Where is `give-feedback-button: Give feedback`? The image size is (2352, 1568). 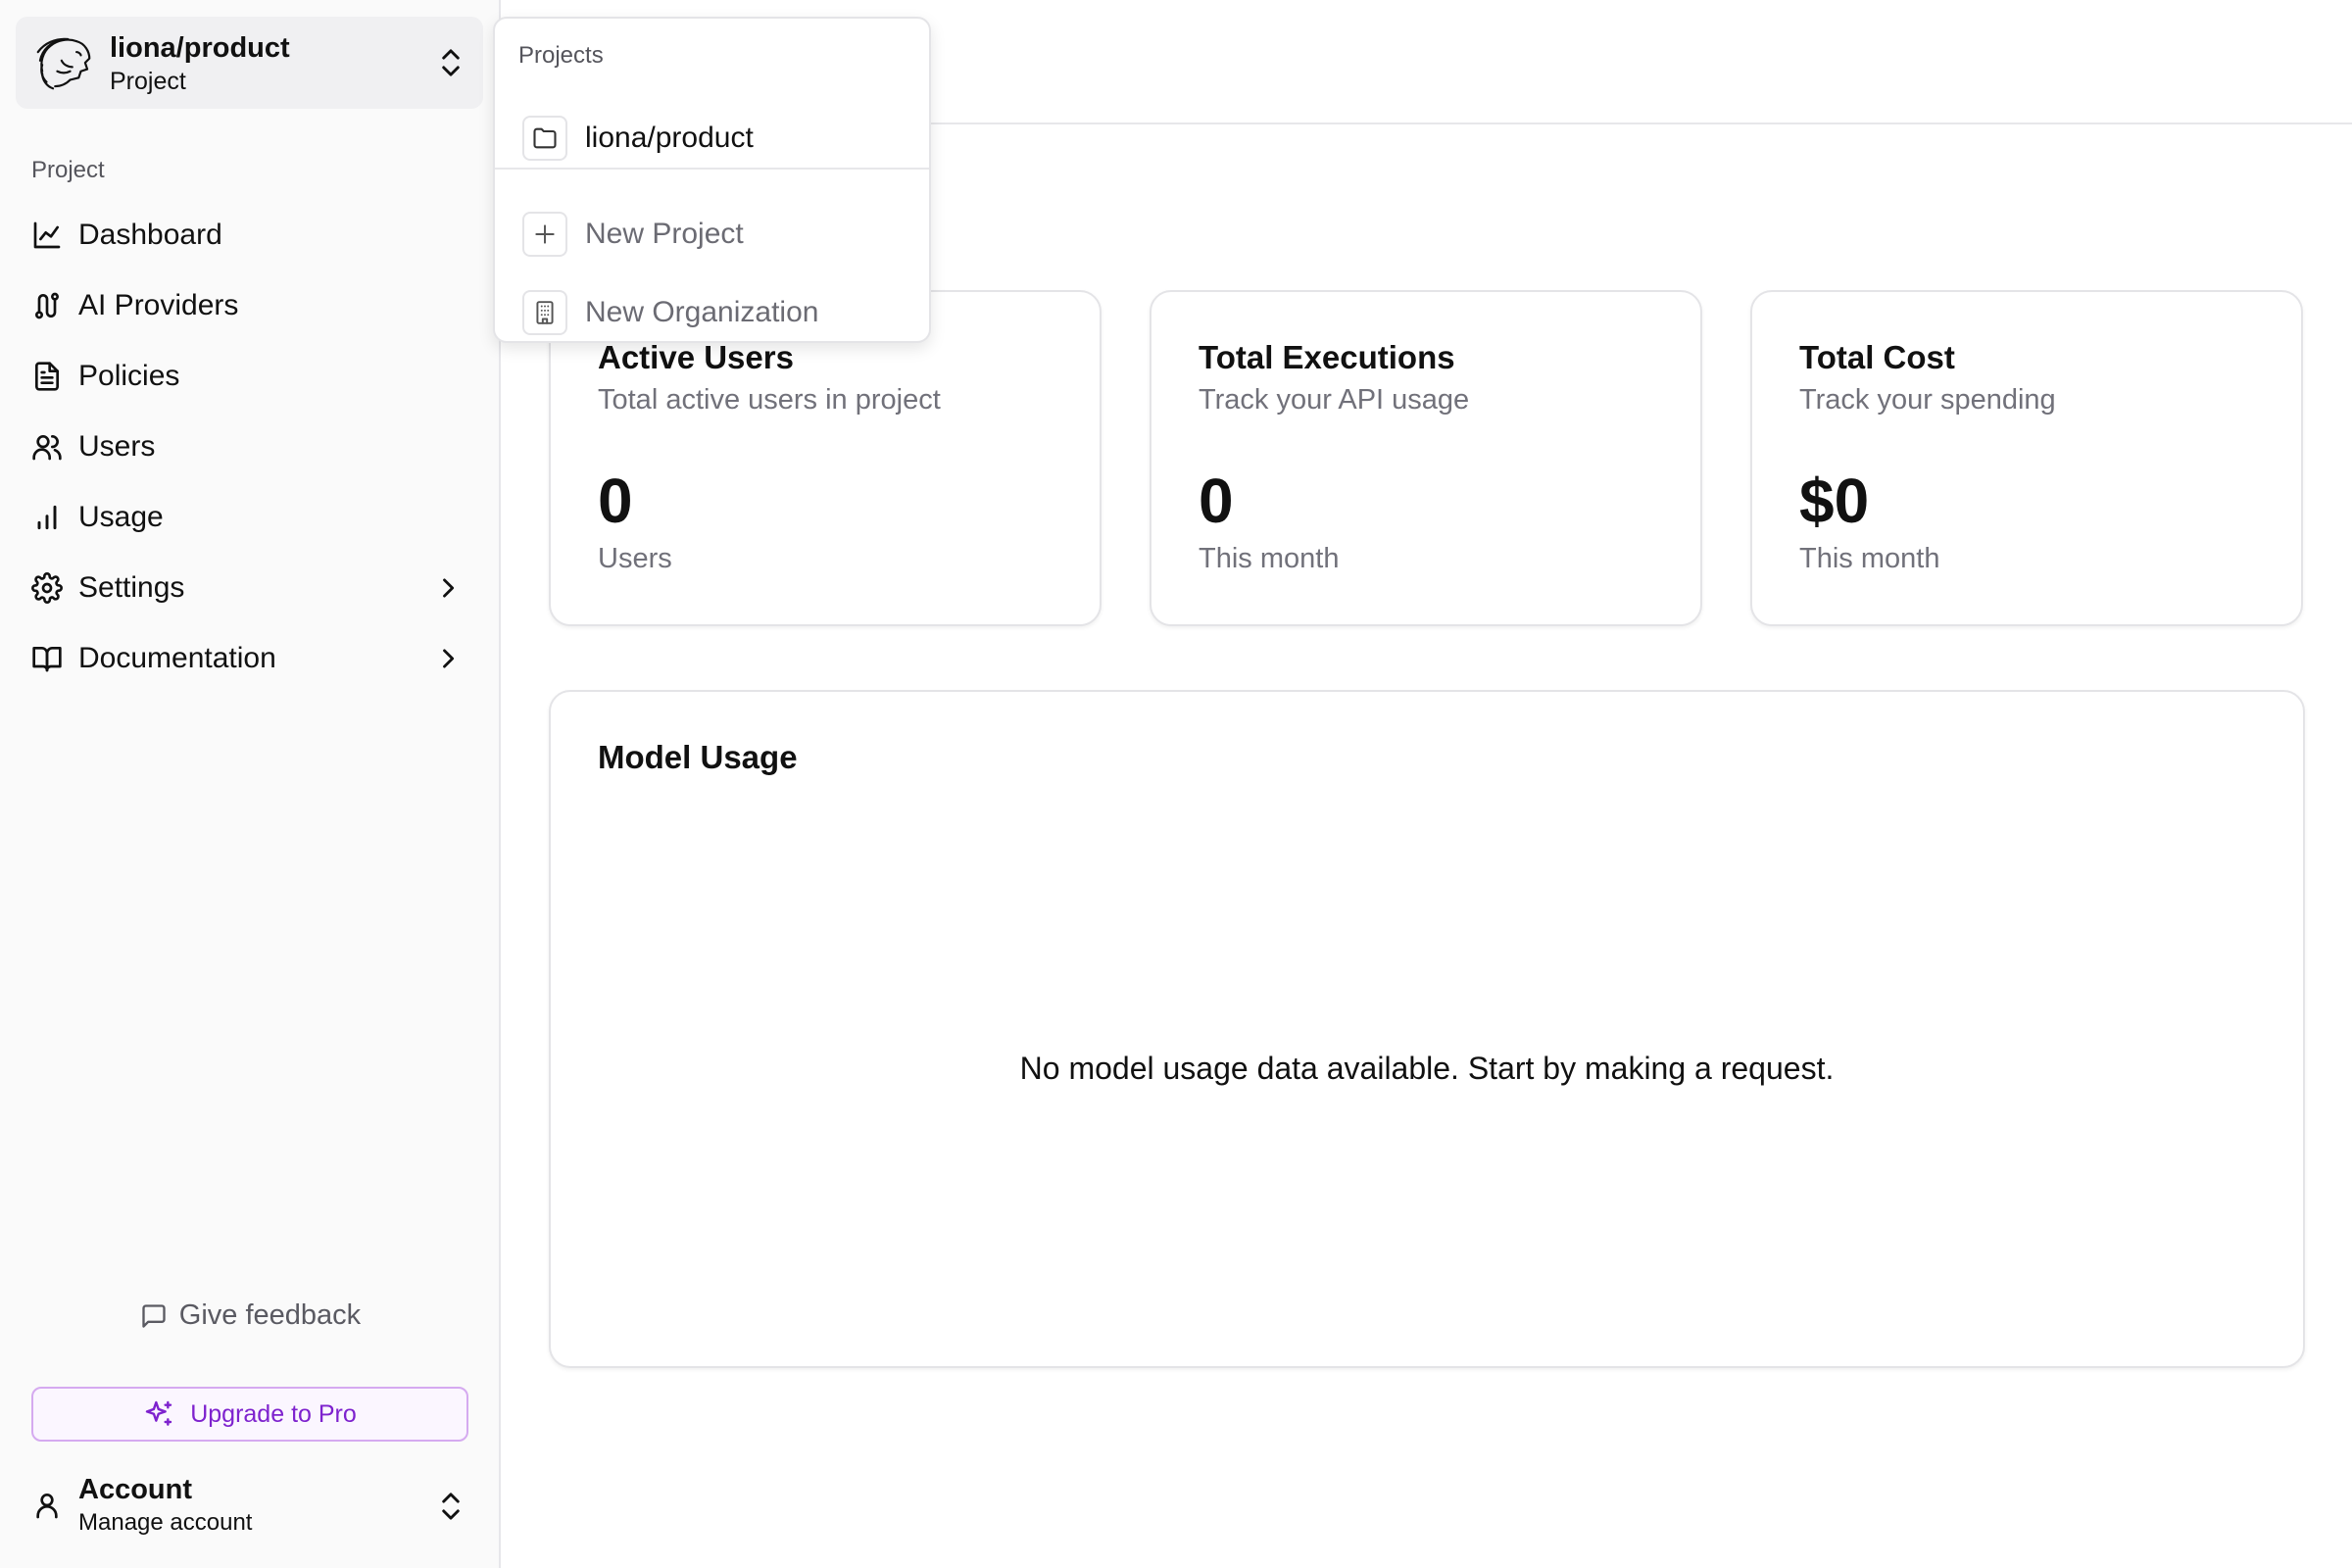 give-feedback-button: Give feedback is located at coordinates (250, 1315).